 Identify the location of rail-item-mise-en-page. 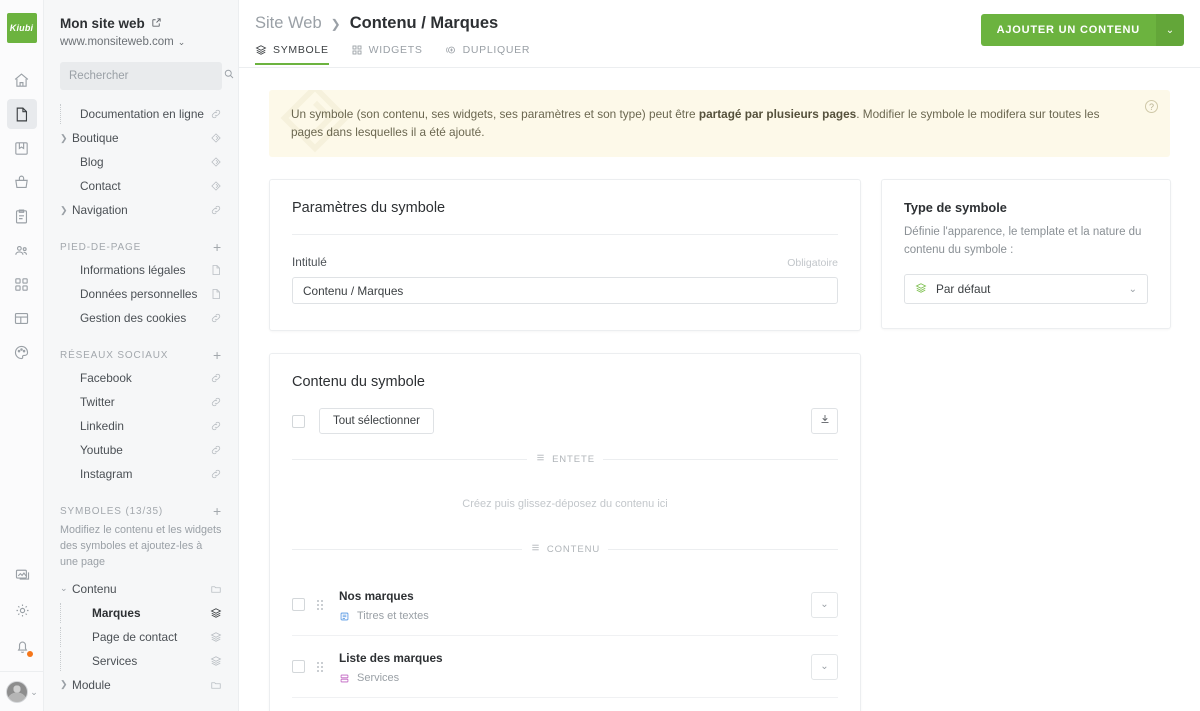
(22, 318).